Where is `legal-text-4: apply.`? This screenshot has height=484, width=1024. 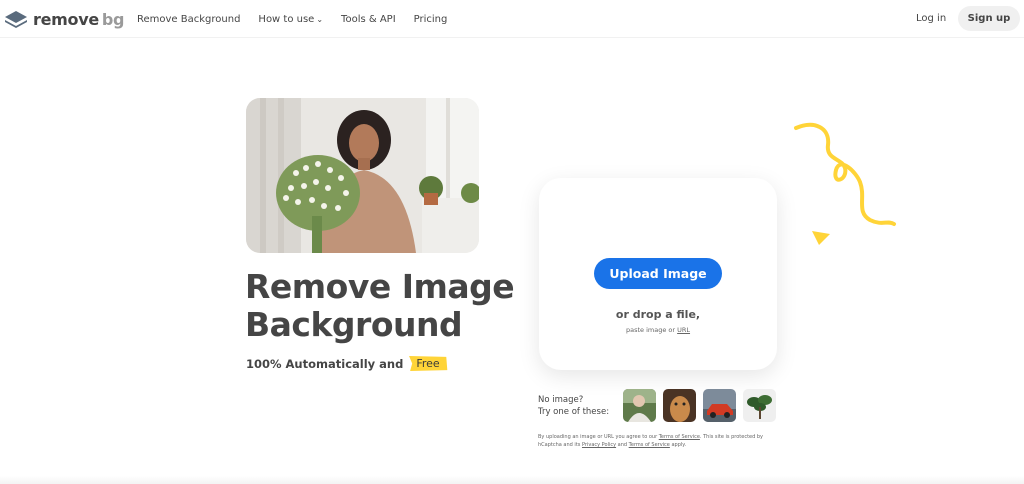 legal-text-4: apply. is located at coordinates (679, 445).